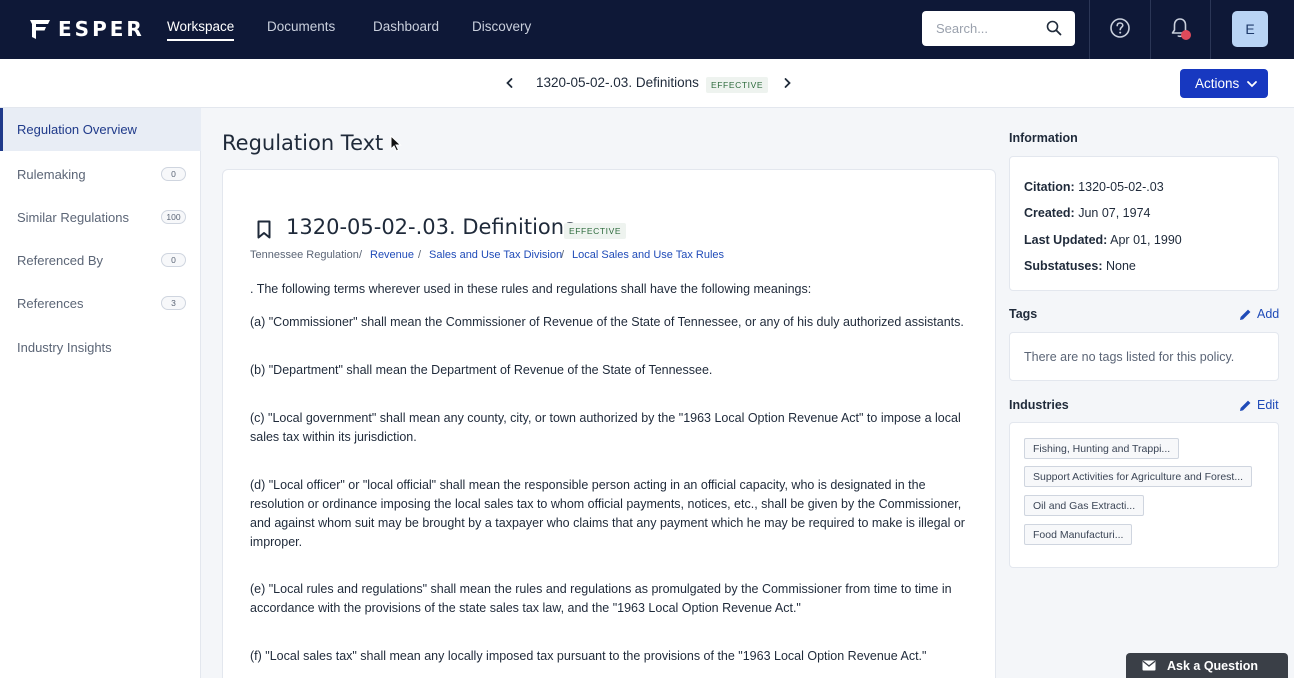 This screenshot has height=678, width=1294. What do you see at coordinates (304, 255) in the screenshot?
I see `breadcrumb-item: Tennessee Regulation` at bounding box center [304, 255].